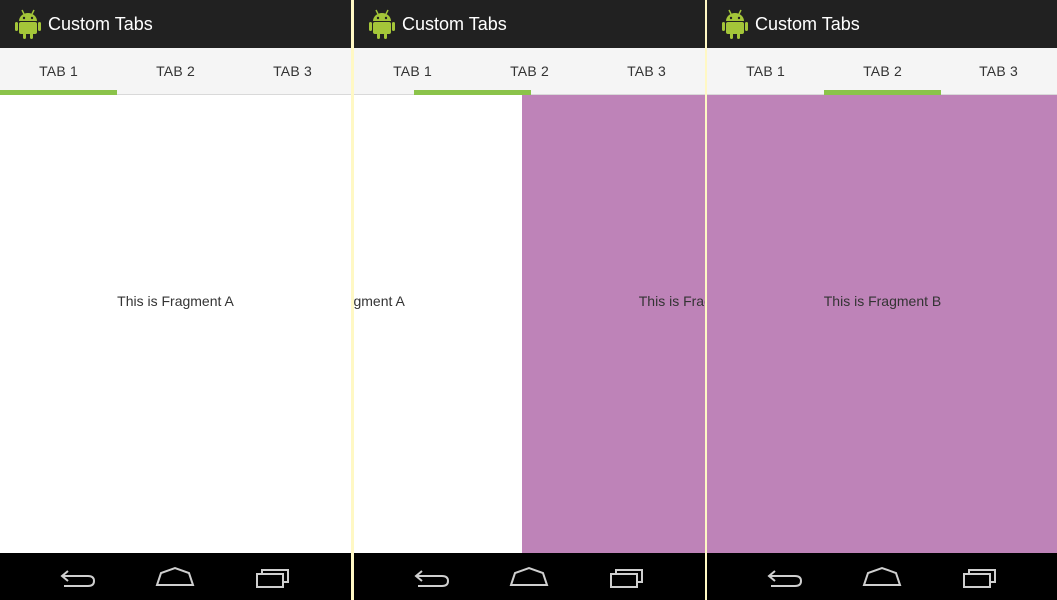 This screenshot has height=600, width=1057. What do you see at coordinates (438, 324) in the screenshot?
I see `fragment-a: This is Fragment A` at bounding box center [438, 324].